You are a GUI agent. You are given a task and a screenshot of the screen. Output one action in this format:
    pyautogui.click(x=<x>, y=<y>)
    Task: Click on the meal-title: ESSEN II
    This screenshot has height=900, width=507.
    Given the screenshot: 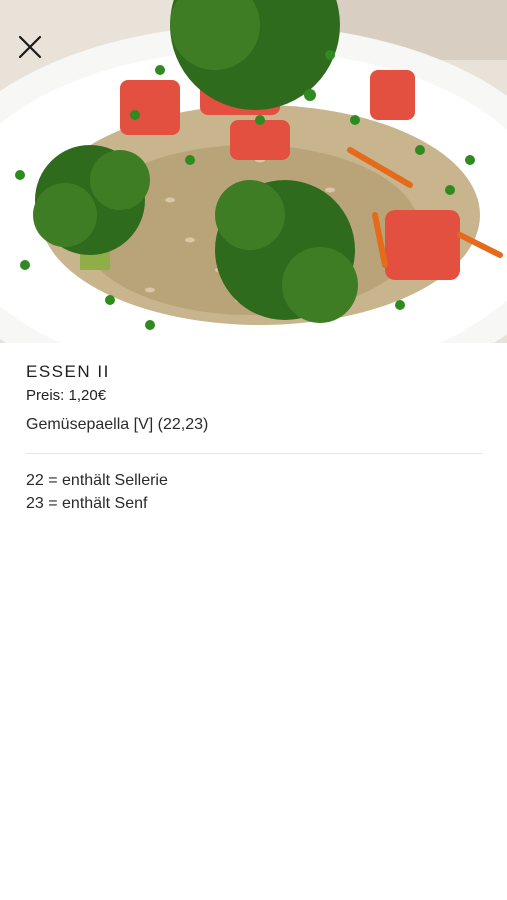 What is the action you would take?
    pyautogui.click(x=68, y=371)
    